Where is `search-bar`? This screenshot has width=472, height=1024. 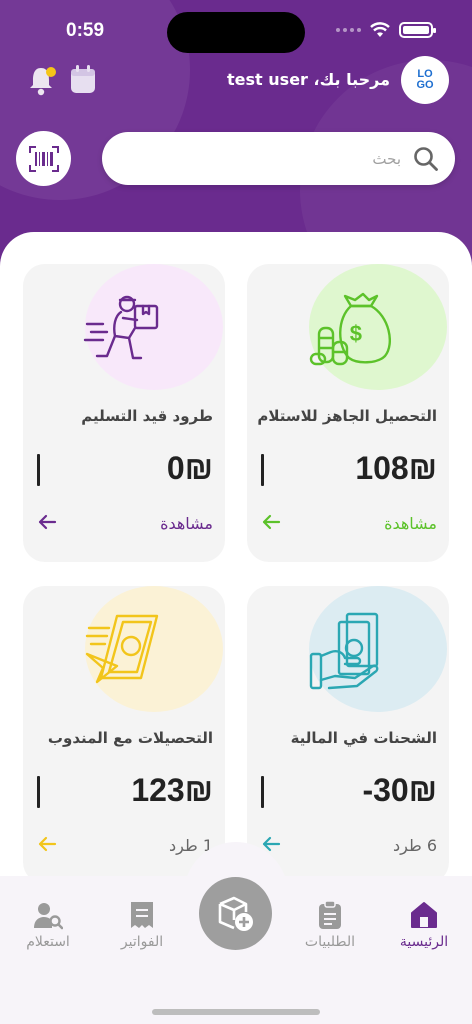
search-bar is located at coordinates (278, 158).